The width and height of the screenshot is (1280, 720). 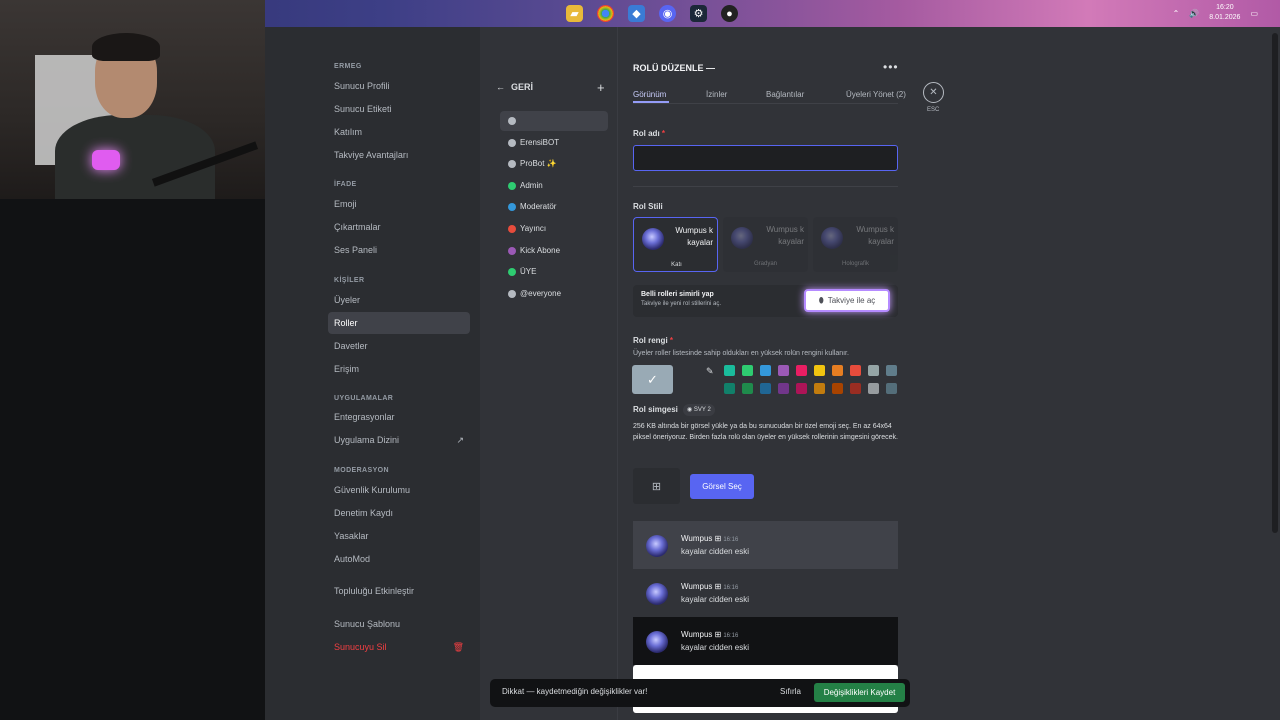 What do you see at coordinates (399, 323) in the screenshot?
I see `sidebar-item: Roller` at bounding box center [399, 323].